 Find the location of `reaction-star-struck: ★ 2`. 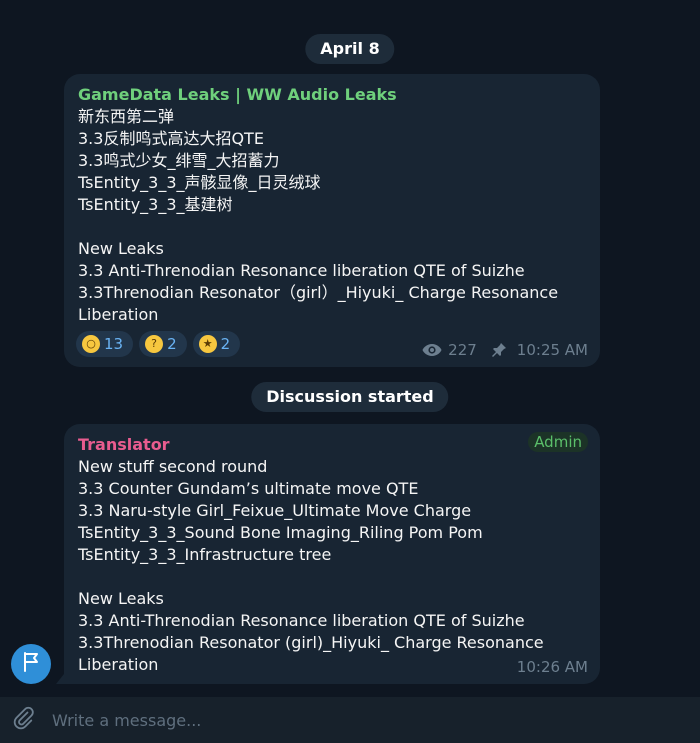

reaction-star-struck: ★ 2 is located at coordinates (216, 344).